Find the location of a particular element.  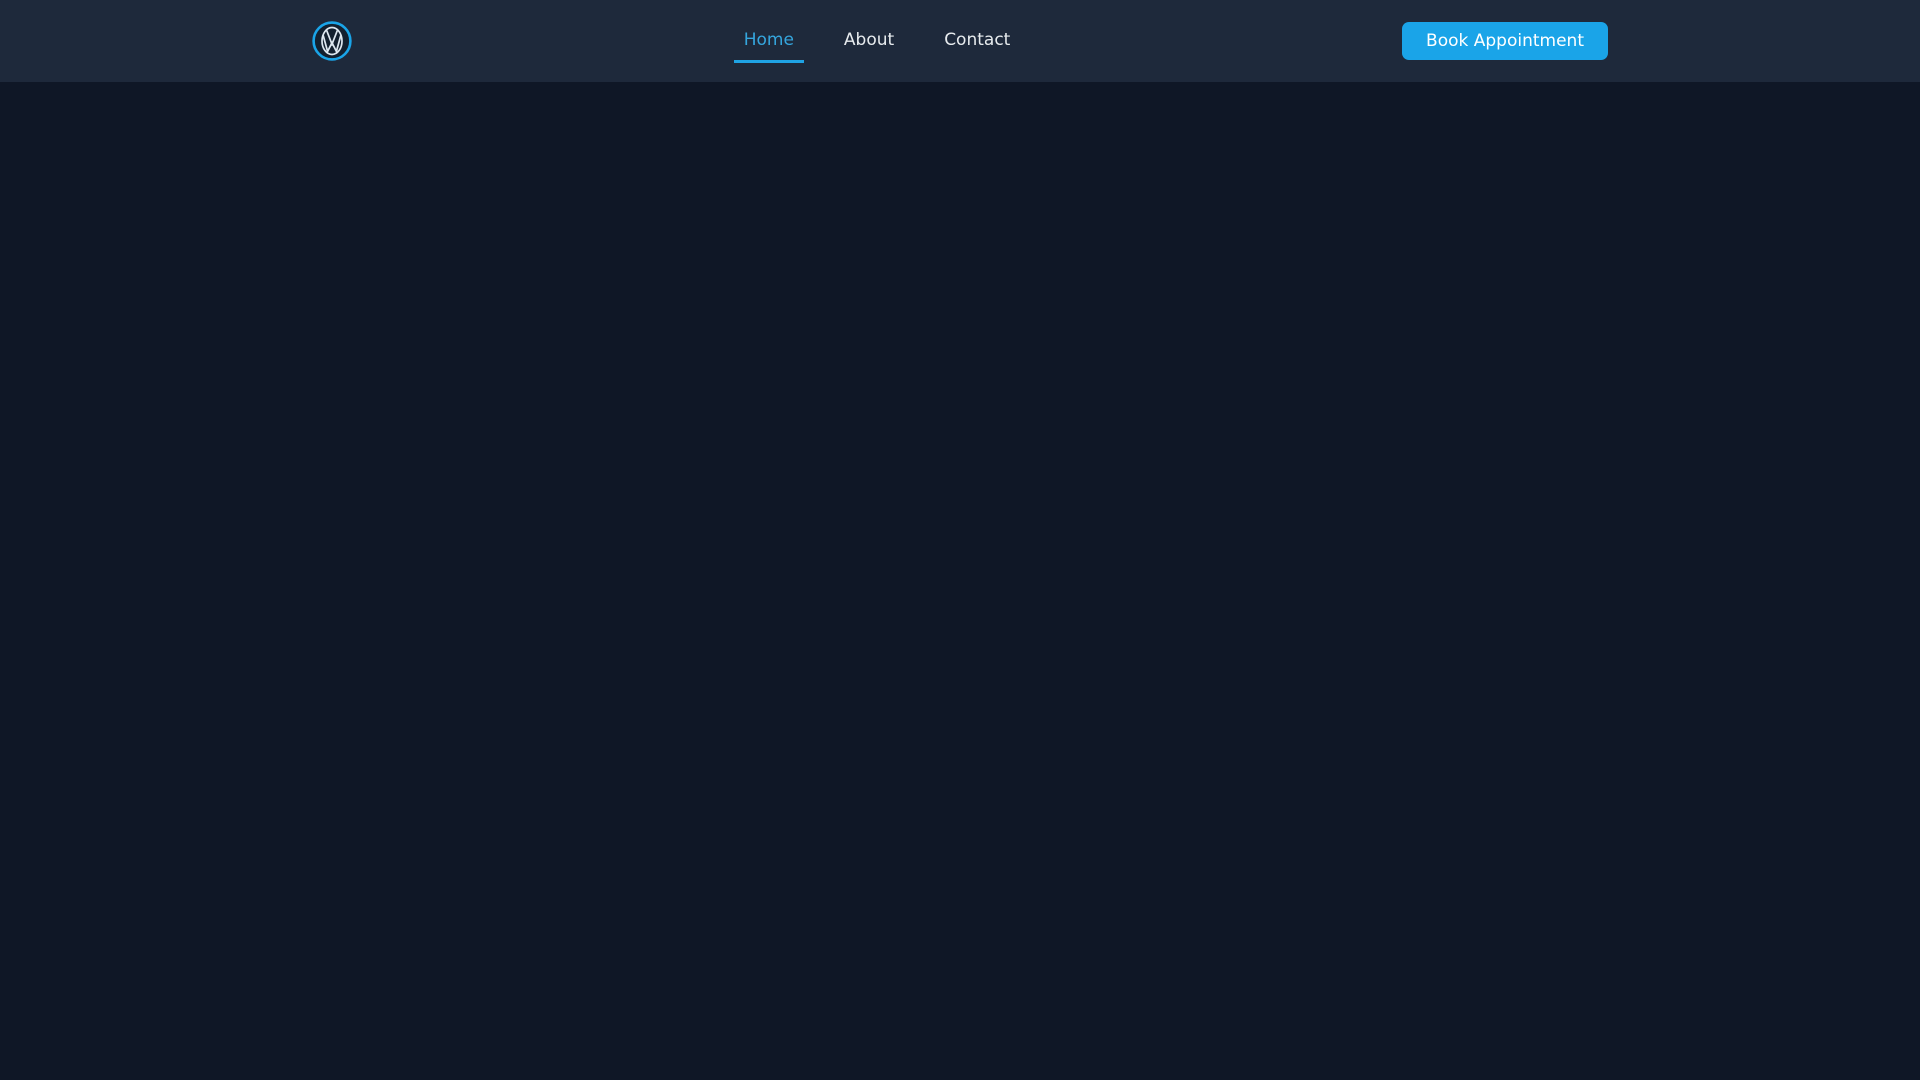

nav-link-contact: Contact is located at coordinates (977, 41).